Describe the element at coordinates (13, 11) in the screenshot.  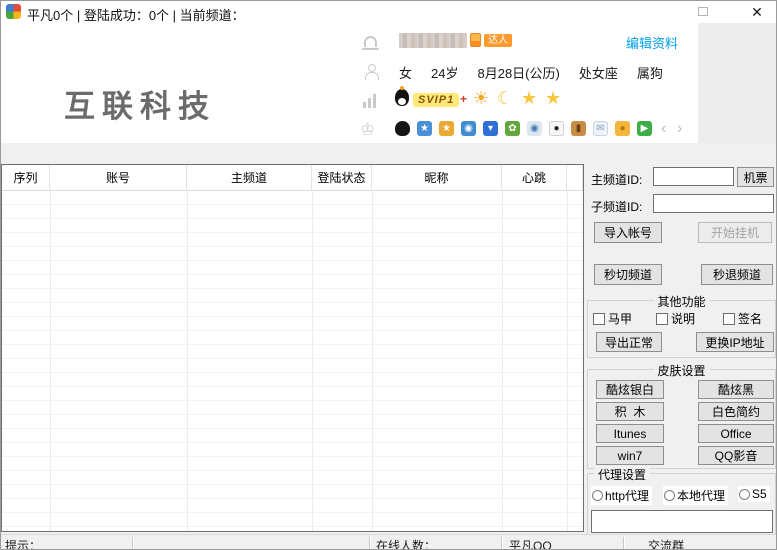
I see `app-icon` at that location.